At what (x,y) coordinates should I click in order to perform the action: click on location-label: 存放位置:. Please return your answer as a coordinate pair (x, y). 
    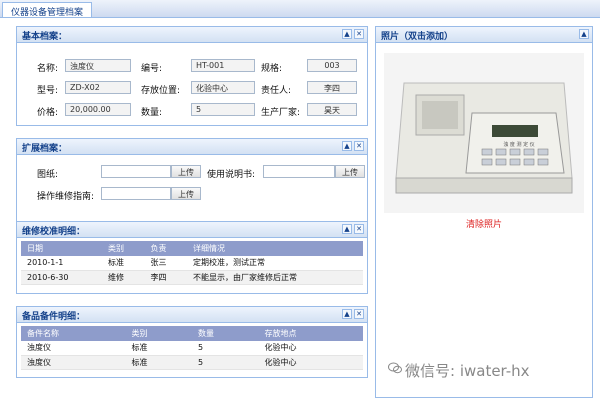
    Looking at the image, I should click on (161, 91).